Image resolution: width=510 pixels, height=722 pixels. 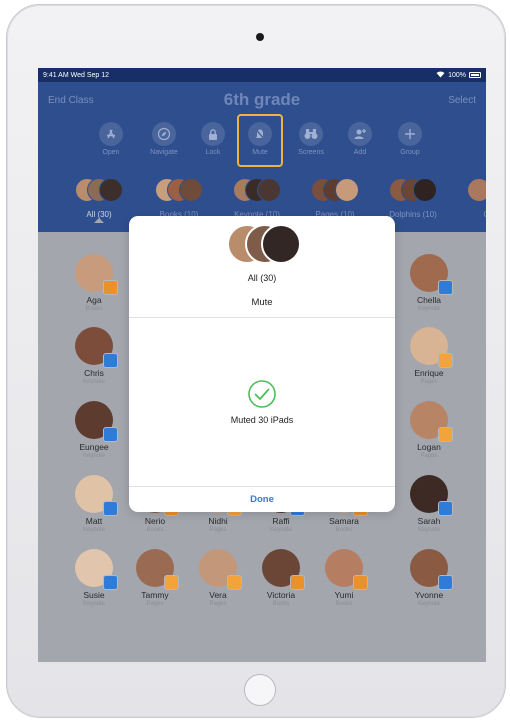 What do you see at coordinates (311, 152) in the screenshot?
I see `screens-label: Screens` at bounding box center [311, 152].